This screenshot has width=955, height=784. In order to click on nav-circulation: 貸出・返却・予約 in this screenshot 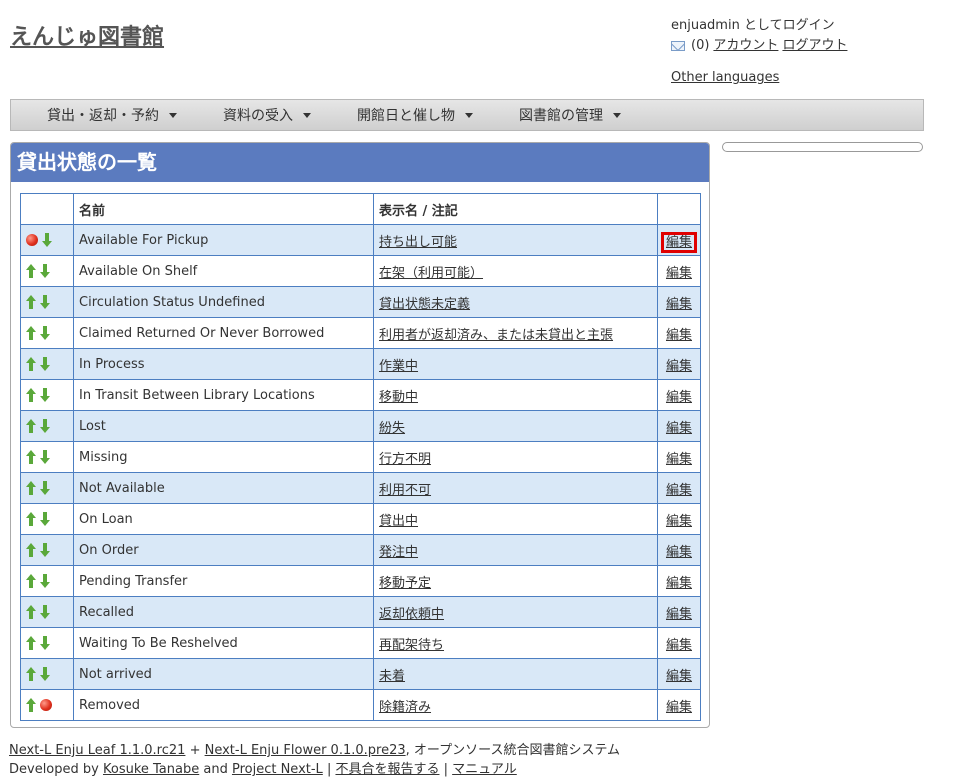, I will do `click(112, 115)`.